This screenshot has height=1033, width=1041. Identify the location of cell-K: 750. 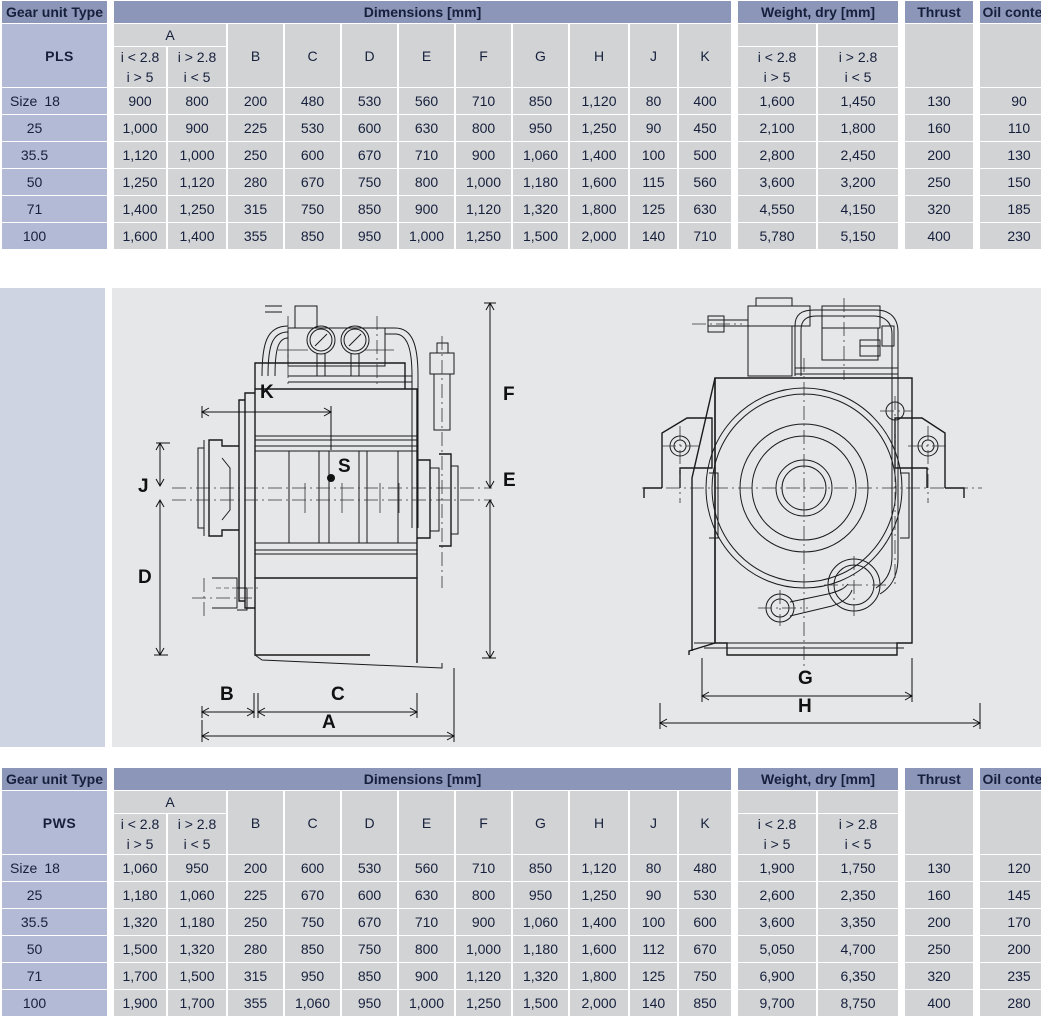
(705, 976).